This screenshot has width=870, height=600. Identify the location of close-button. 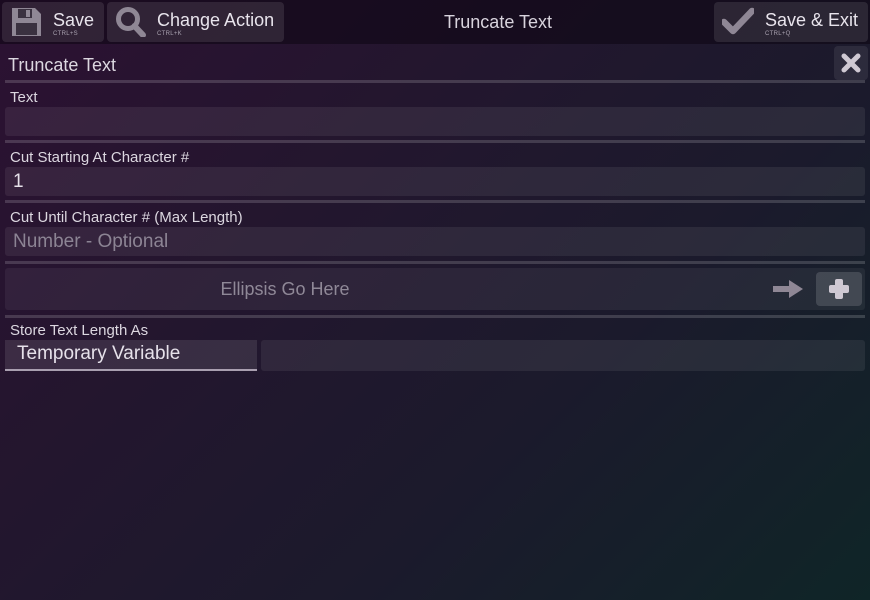
(851, 63).